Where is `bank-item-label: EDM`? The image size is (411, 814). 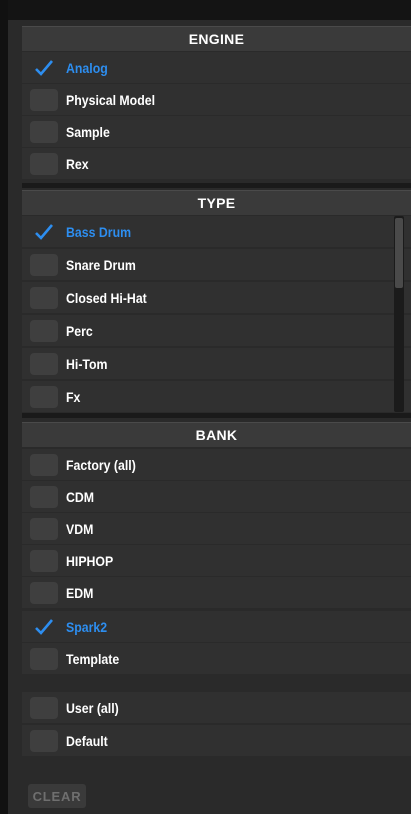
bank-item-label: EDM is located at coordinates (80, 592).